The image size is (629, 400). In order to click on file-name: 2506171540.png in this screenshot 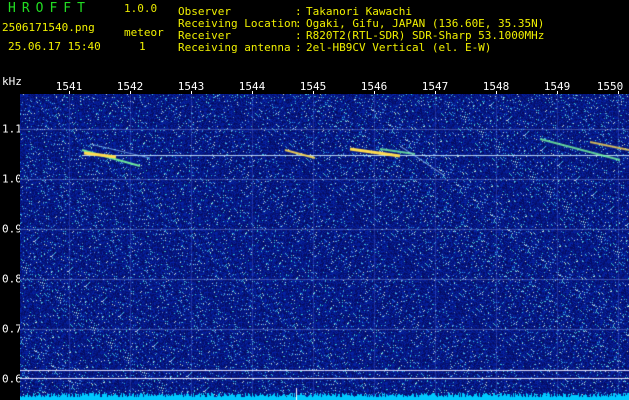, I will do `click(48, 27)`.